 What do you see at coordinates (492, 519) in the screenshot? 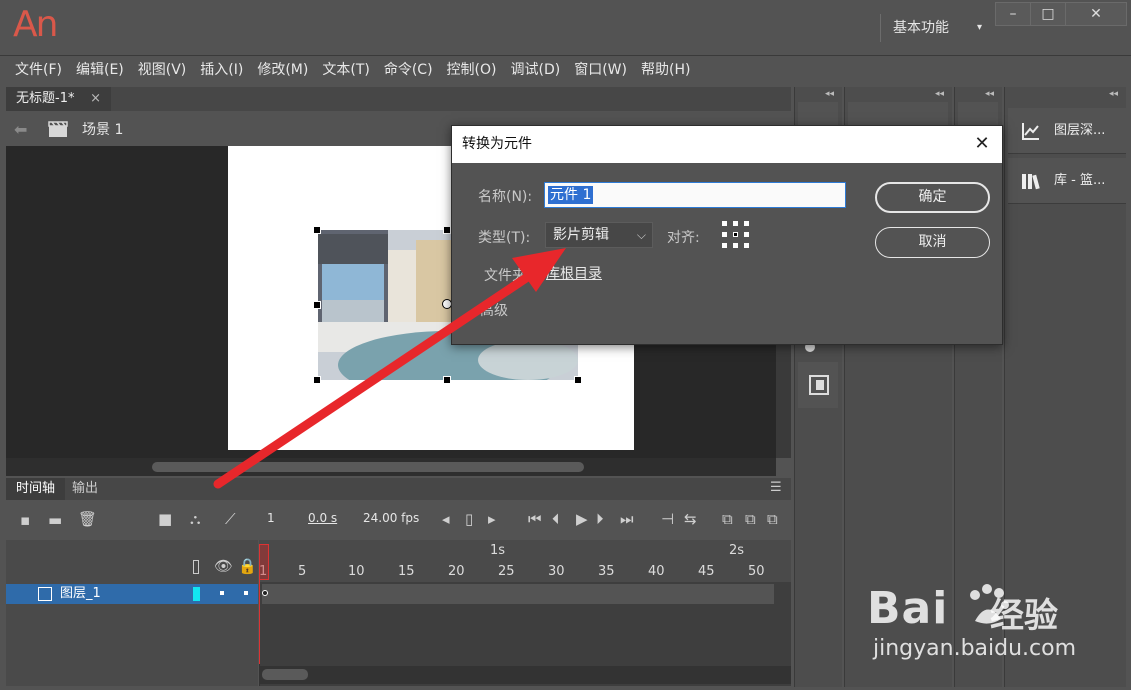
I see `step-forward-icon: ▸` at bounding box center [492, 519].